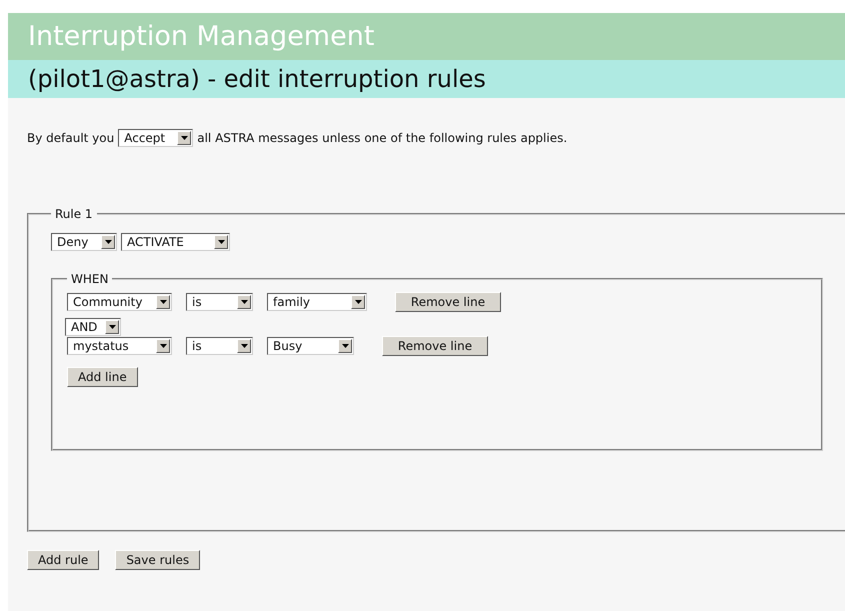 This screenshot has height=611, width=845. What do you see at coordinates (119, 302) in the screenshot?
I see `dropdown: Community` at bounding box center [119, 302].